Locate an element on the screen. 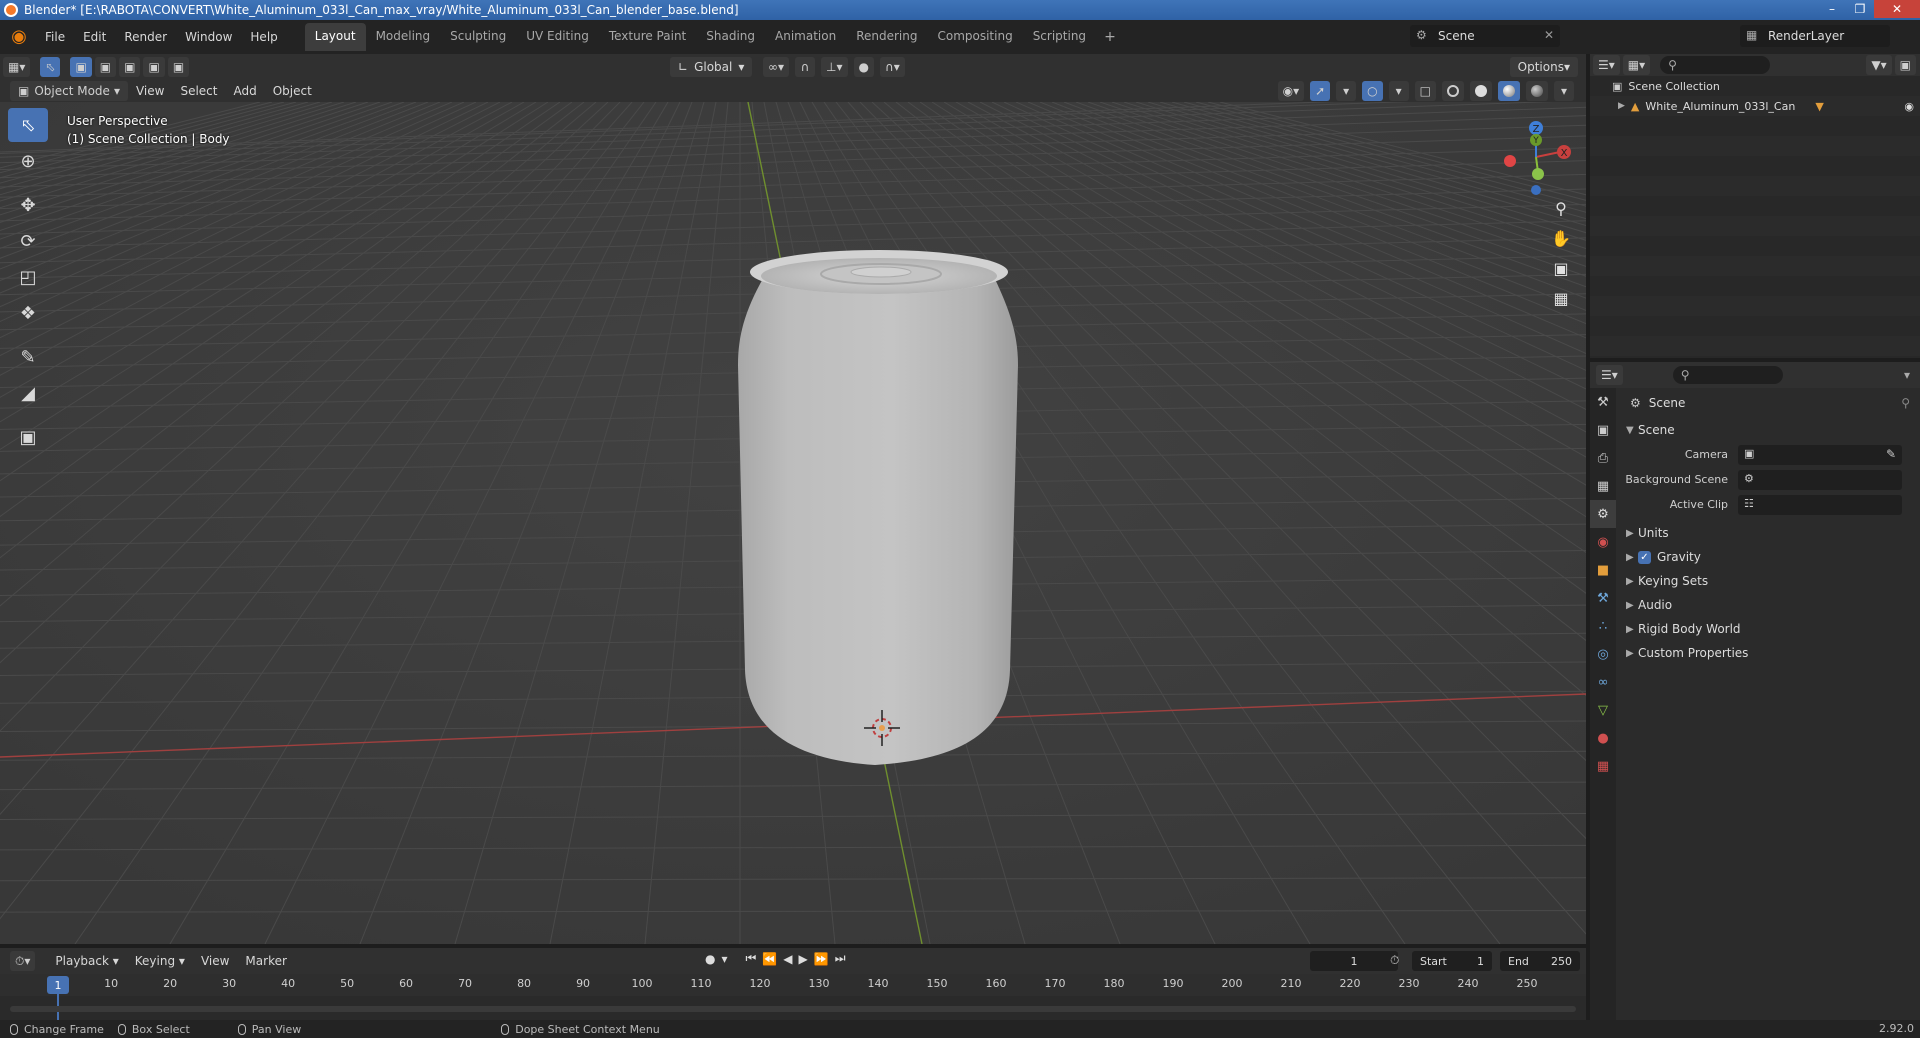 This screenshot has width=1920, height=1038. select-box-subtract-icon: ▣ is located at coordinates (130, 67).